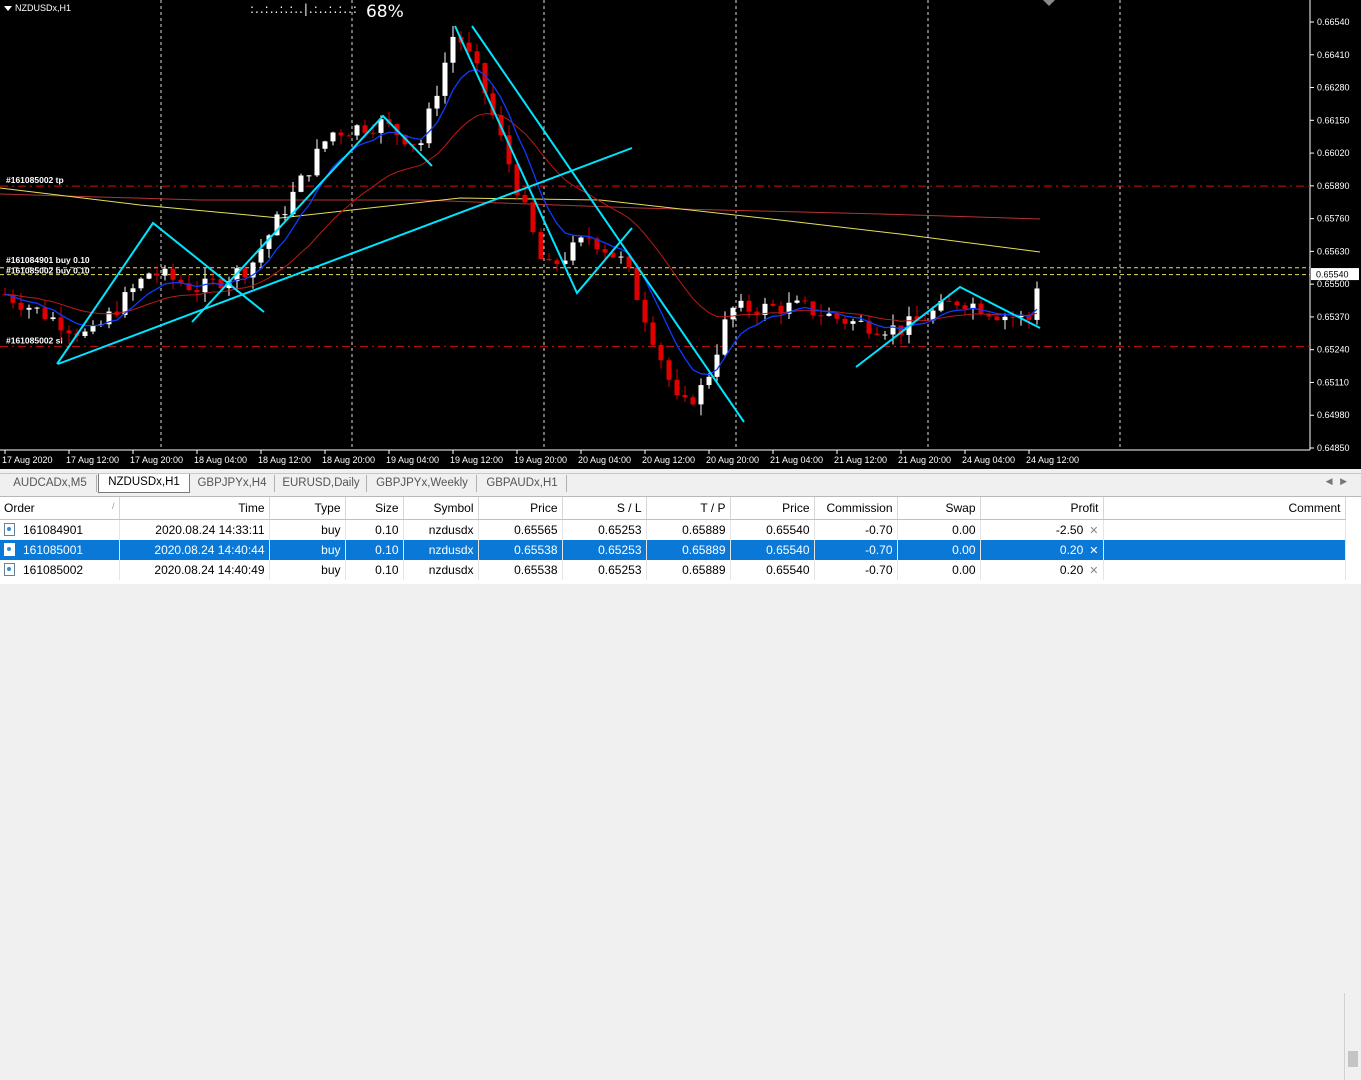 Image resolution: width=1361 pixels, height=1080 pixels. I want to click on col-price: Price, so click(520, 508).